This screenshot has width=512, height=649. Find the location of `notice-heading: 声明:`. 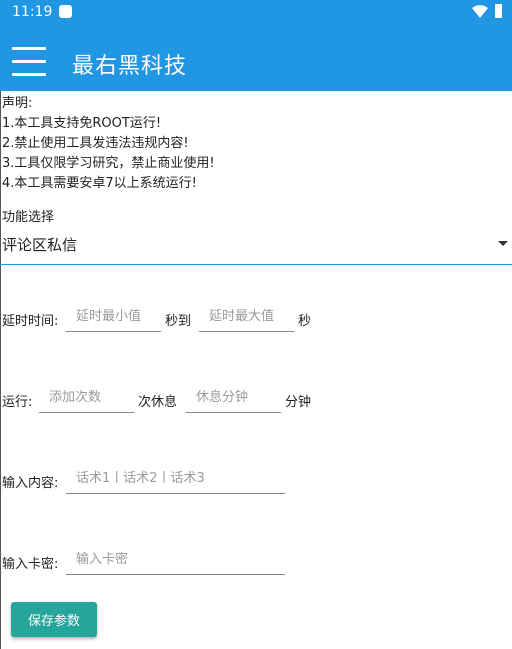

notice-heading: 声明: is located at coordinates (17, 103).